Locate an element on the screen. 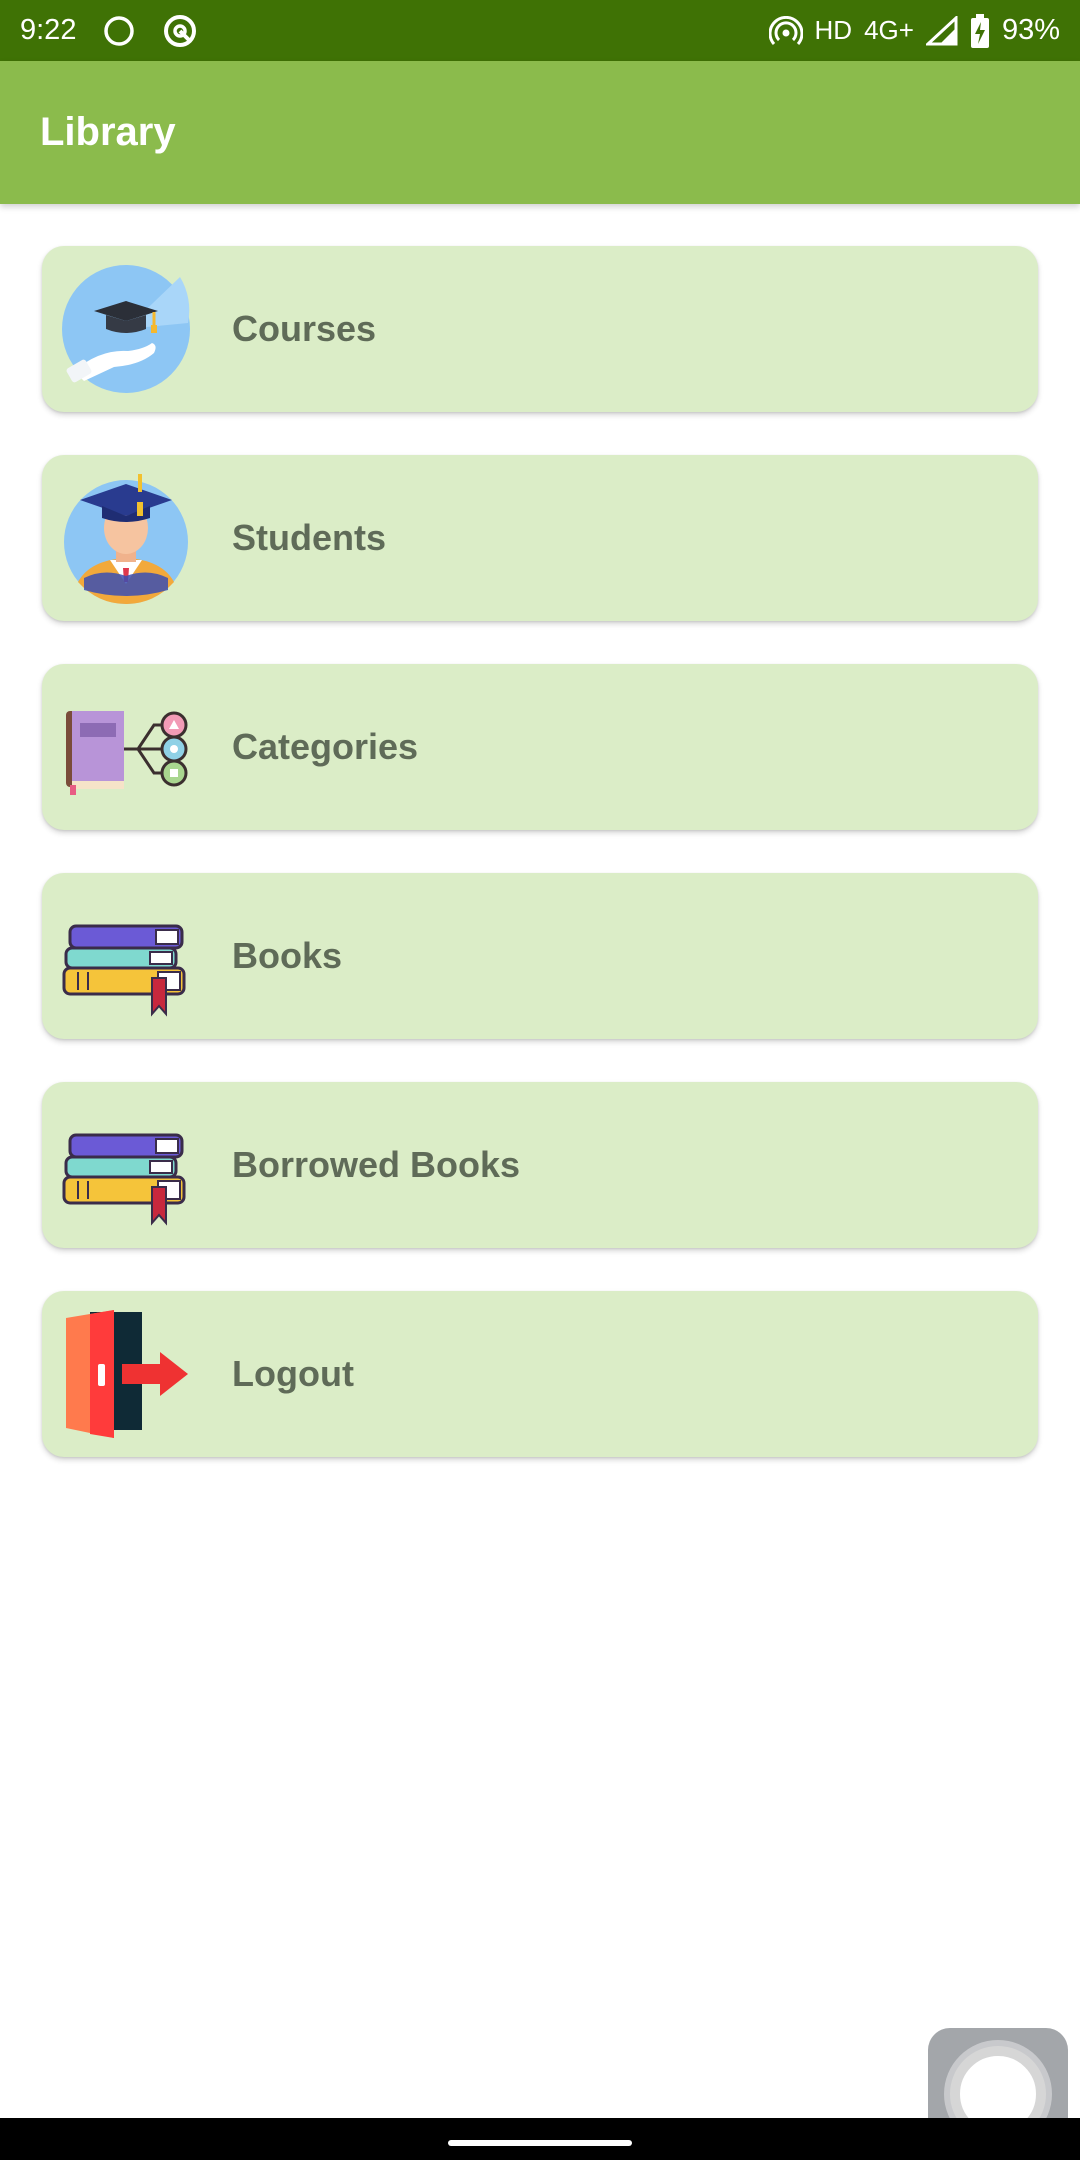 The image size is (1080, 2160). at-sign-icon is located at coordinates (180, 31).